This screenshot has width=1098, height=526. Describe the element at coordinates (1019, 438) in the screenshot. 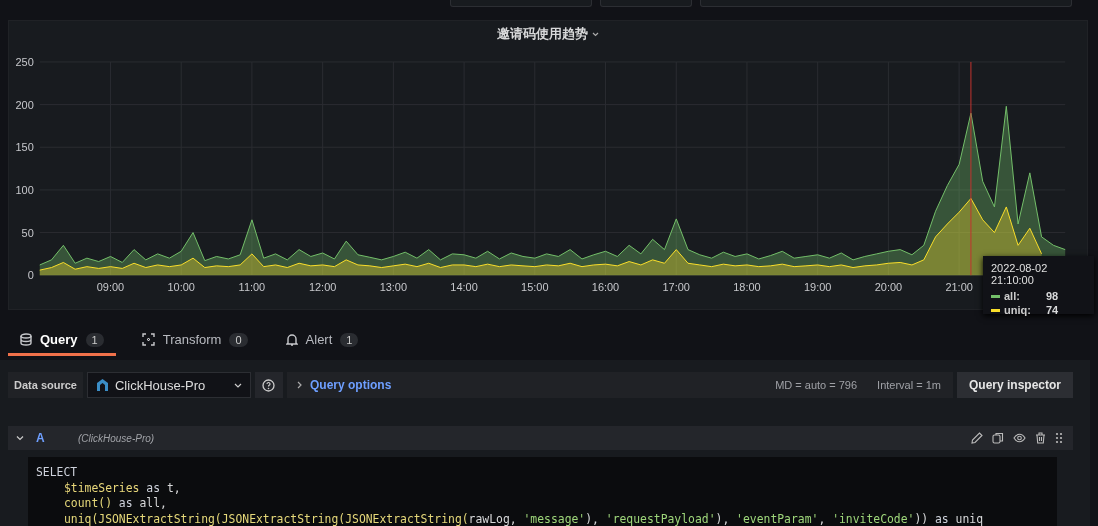

I see `eye-icon` at that location.